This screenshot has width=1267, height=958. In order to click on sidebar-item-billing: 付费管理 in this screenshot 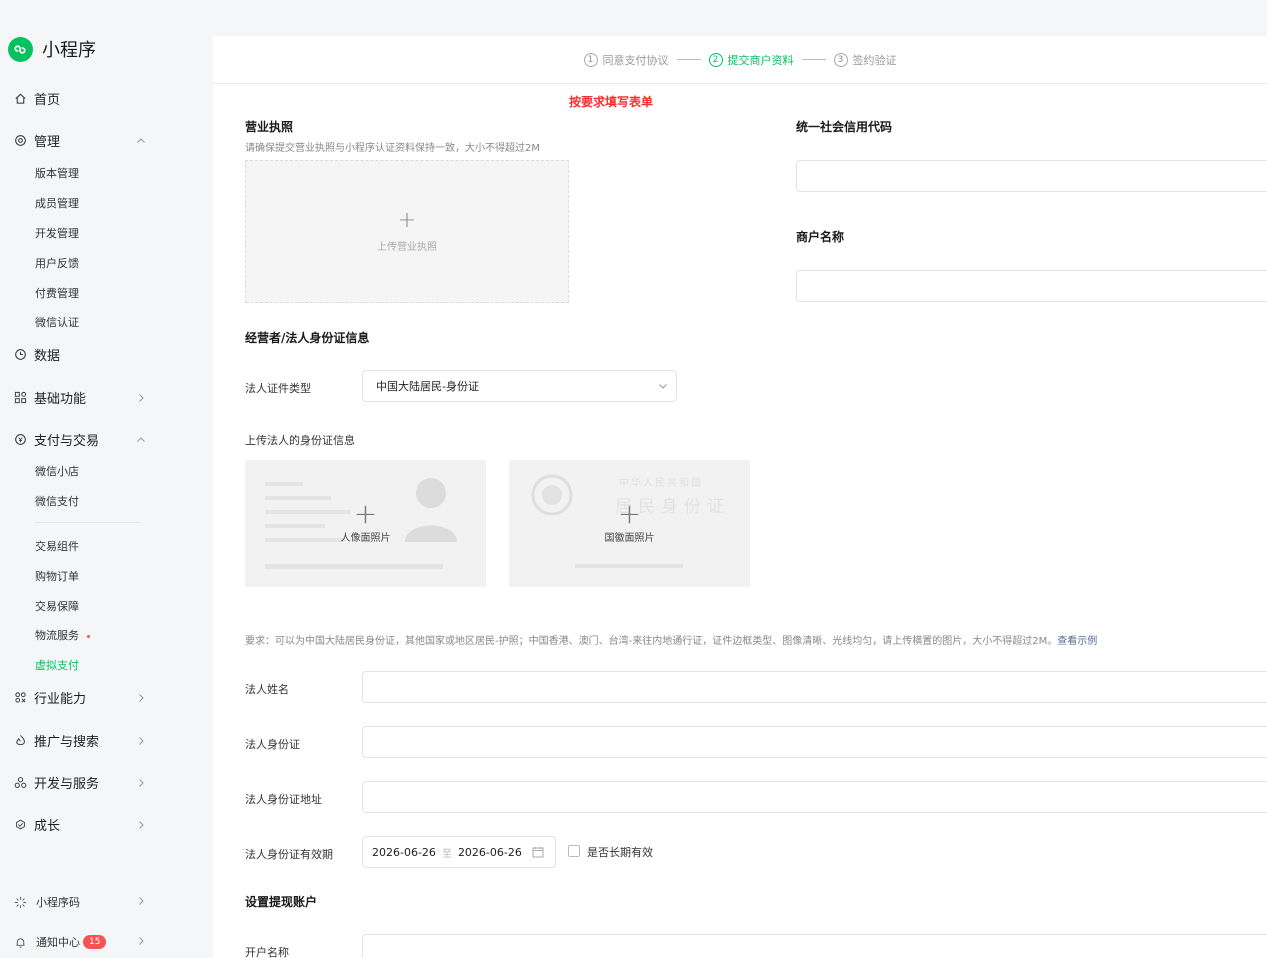, I will do `click(57, 293)`.